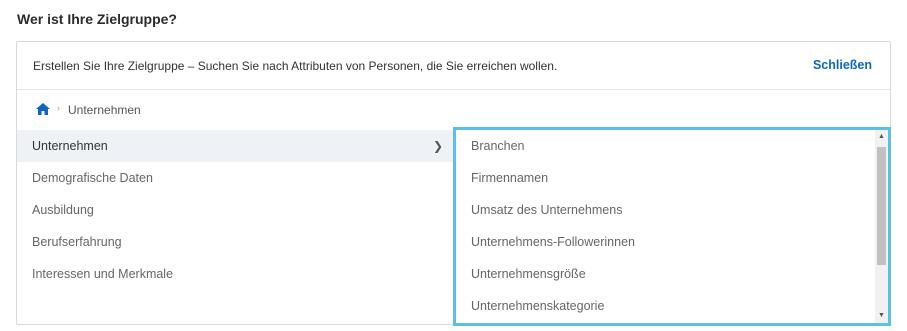 The height and width of the screenshot is (331, 907). I want to click on subcategory-item: Firmennamen, so click(665, 178).